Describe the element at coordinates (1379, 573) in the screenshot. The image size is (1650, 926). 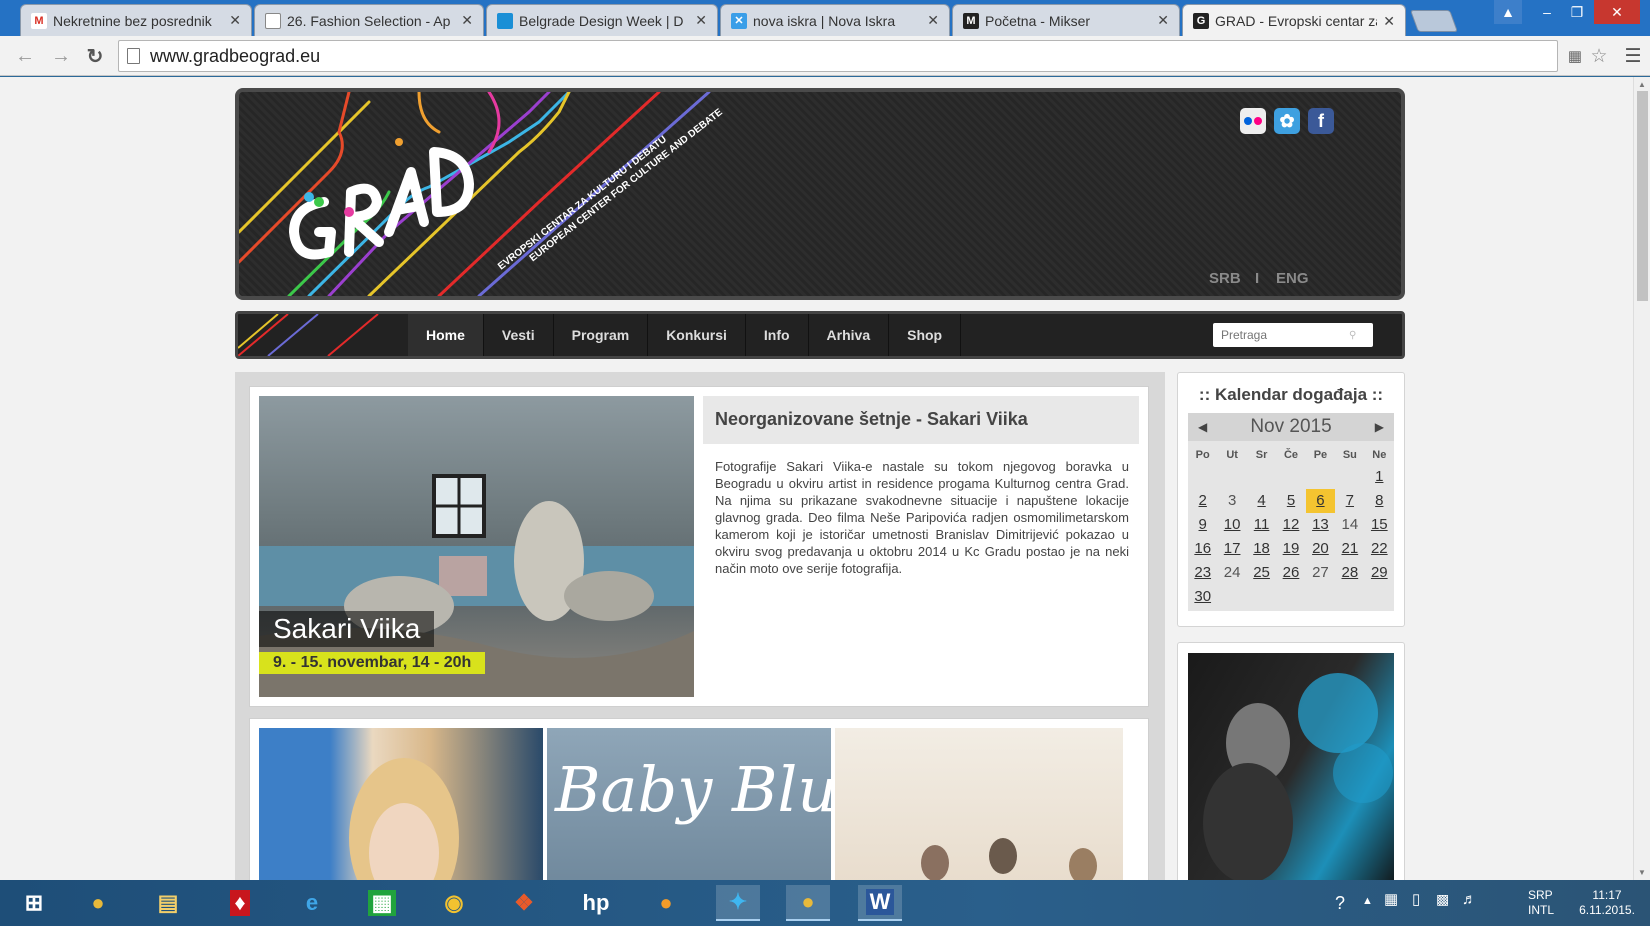
I see `calendar-day: 29` at that location.